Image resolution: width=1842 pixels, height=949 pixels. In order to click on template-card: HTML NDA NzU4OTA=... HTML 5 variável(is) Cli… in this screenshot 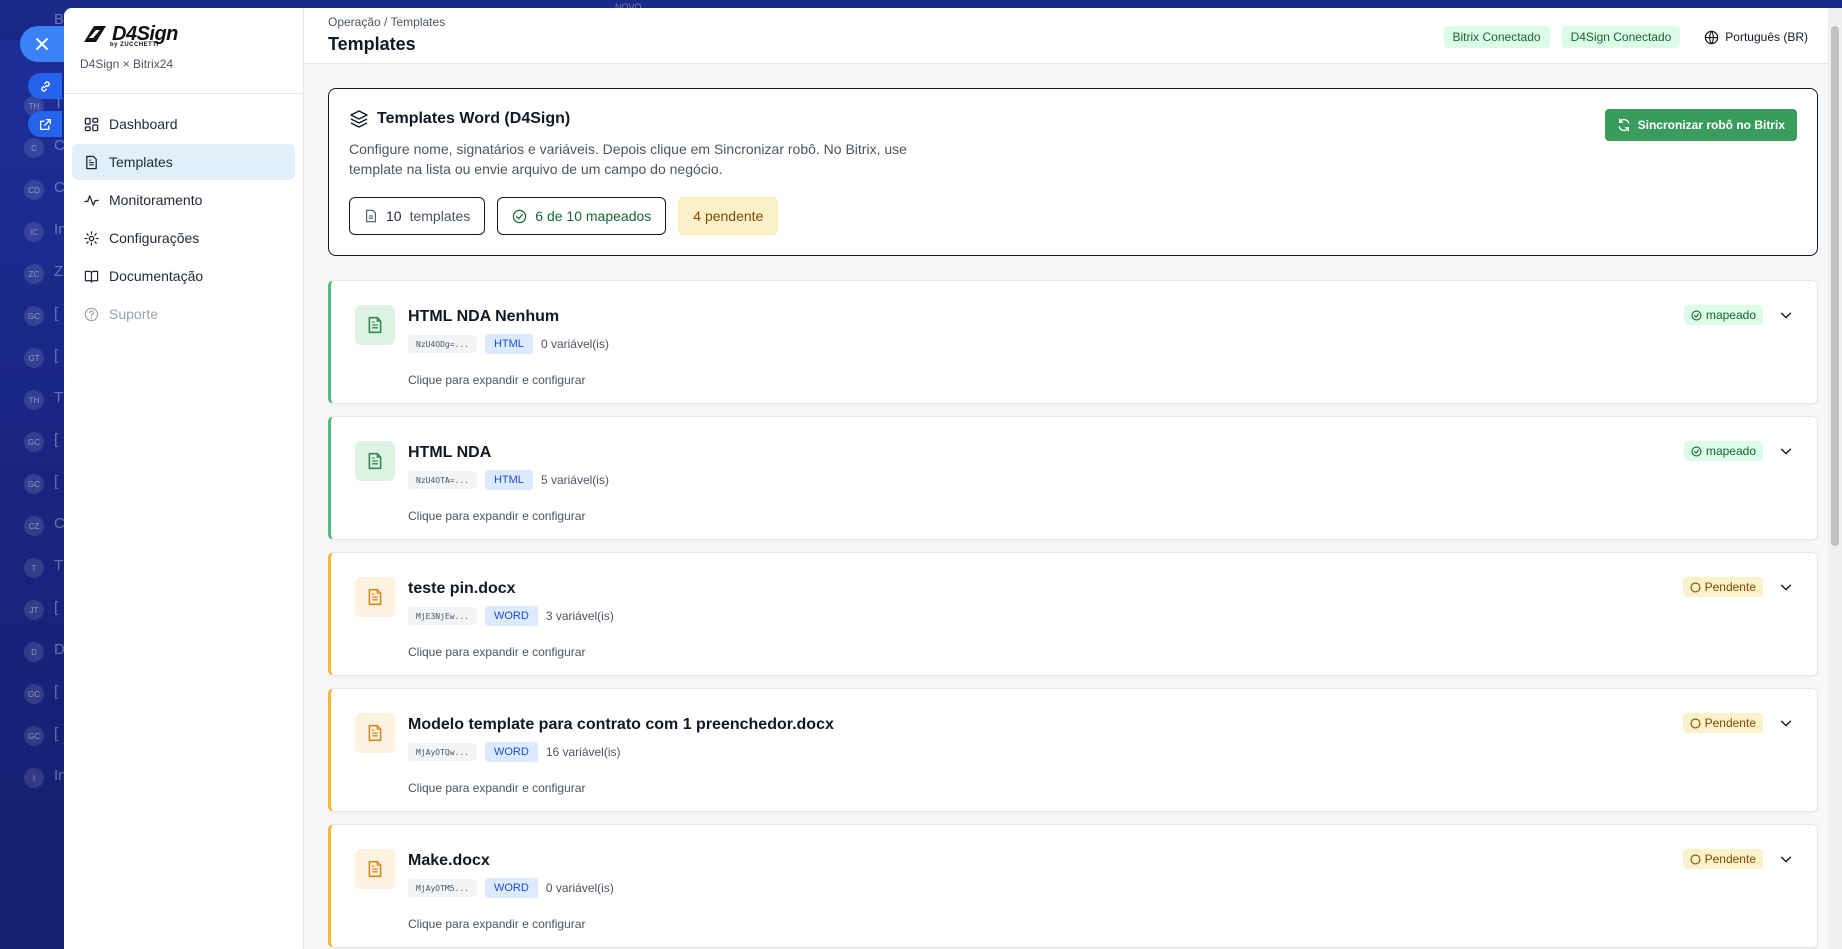, I will do `click(1073, 478)`.